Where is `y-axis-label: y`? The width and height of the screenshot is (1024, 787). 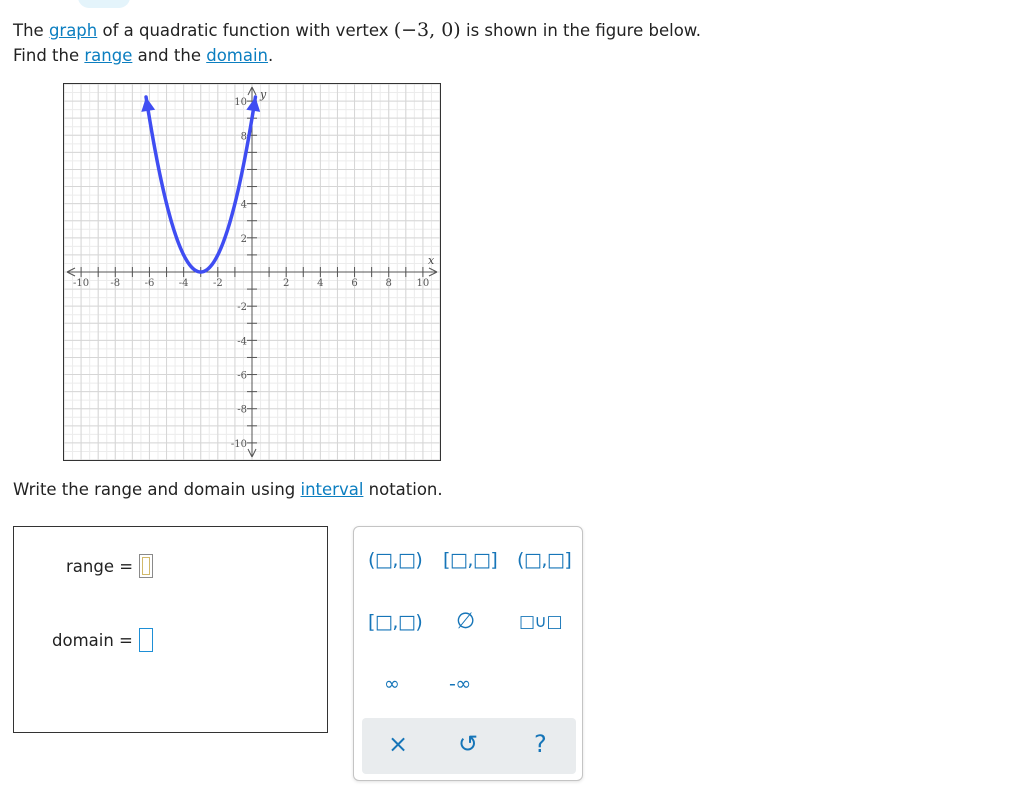 y-axis-label: y is located at coordinates (263, 94).